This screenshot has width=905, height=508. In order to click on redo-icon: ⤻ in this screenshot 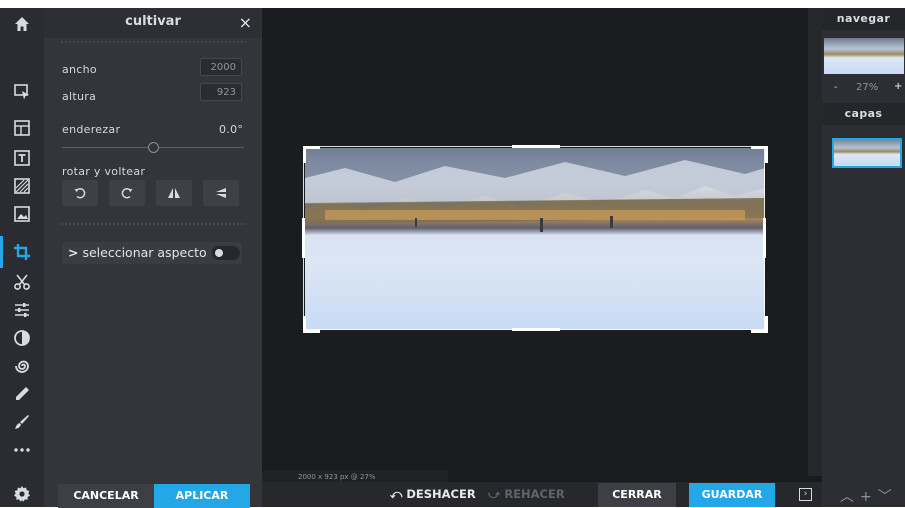, I will do `click(494, 494)`.